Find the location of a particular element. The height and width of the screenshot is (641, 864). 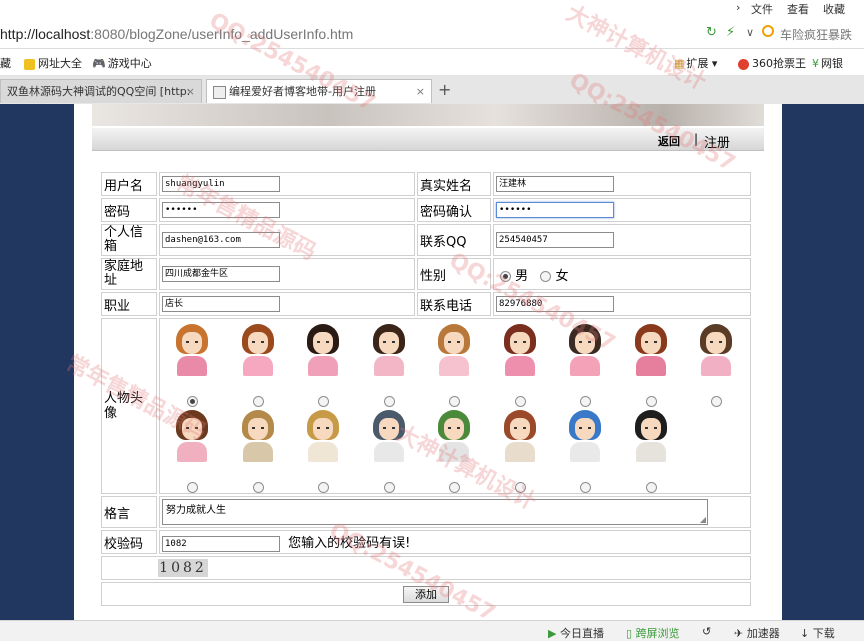

blog-banner is located at coordinates (428, 115).